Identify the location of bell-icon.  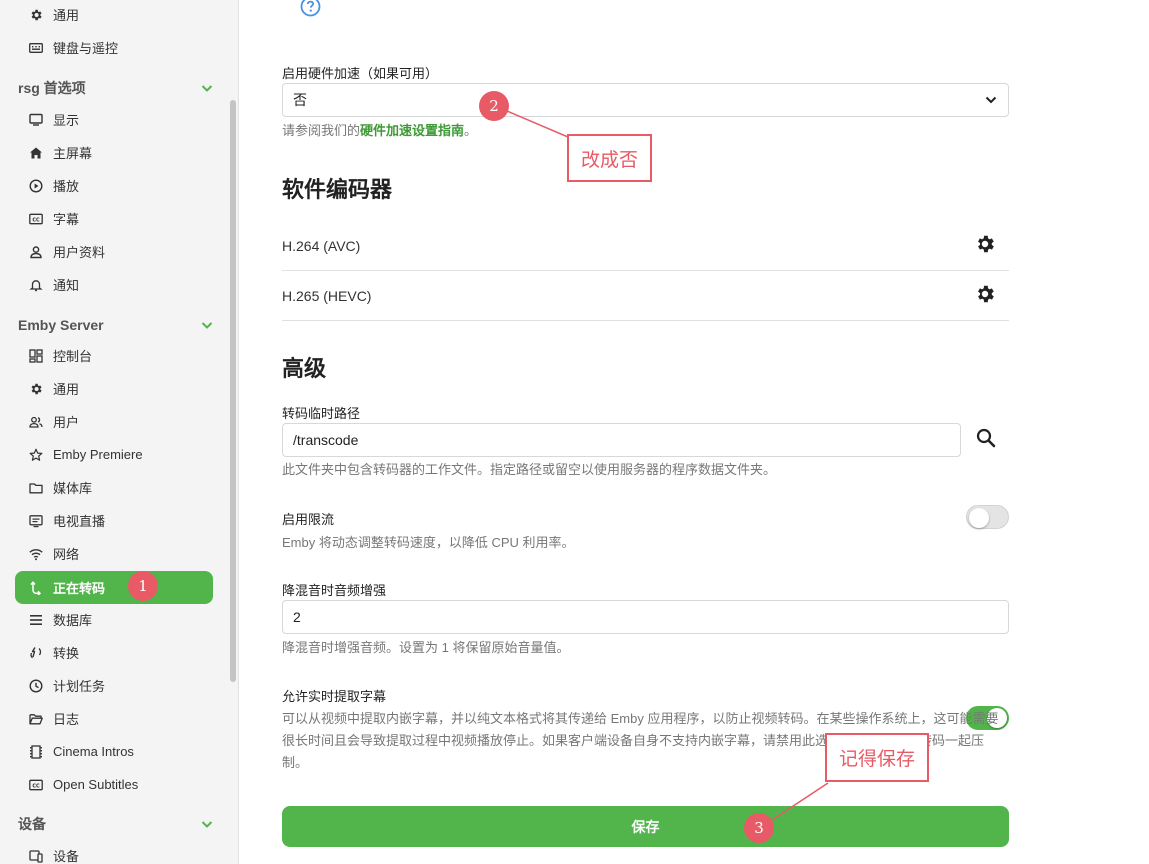
(36, 285).